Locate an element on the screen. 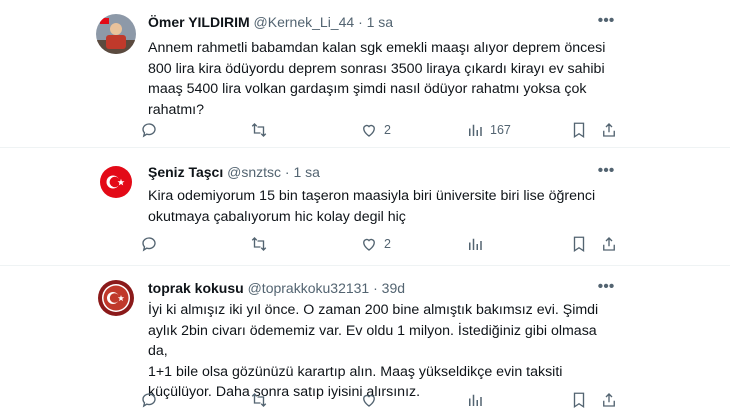 The image size is (730, 420). tweet-text-line: rahatmı? is located at coordinates (176, 109).